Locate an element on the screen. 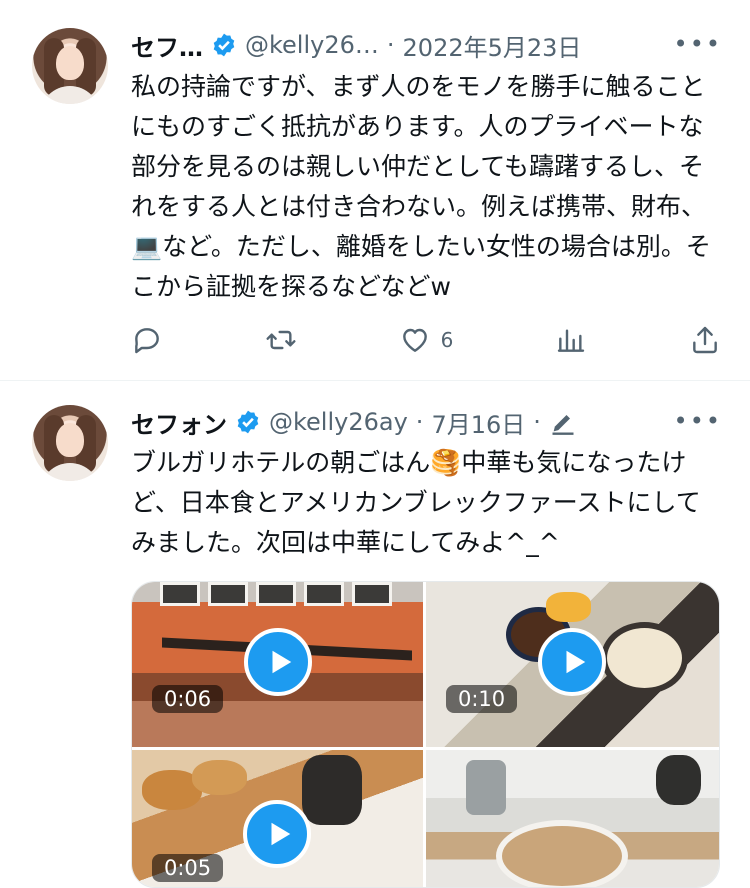 The image size is (750, 888). share-button is located at coordinates (705, 340).